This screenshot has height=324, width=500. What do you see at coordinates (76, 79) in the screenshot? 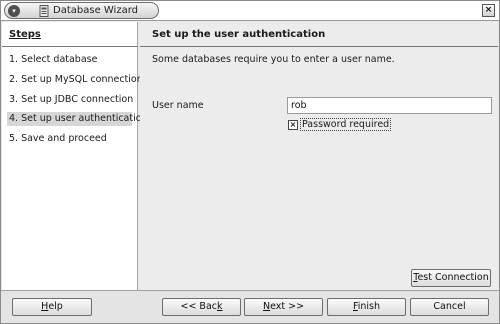
I see `step-setup-mysql: 2. Set up MySQL connection` at bounding box center [76, 79].